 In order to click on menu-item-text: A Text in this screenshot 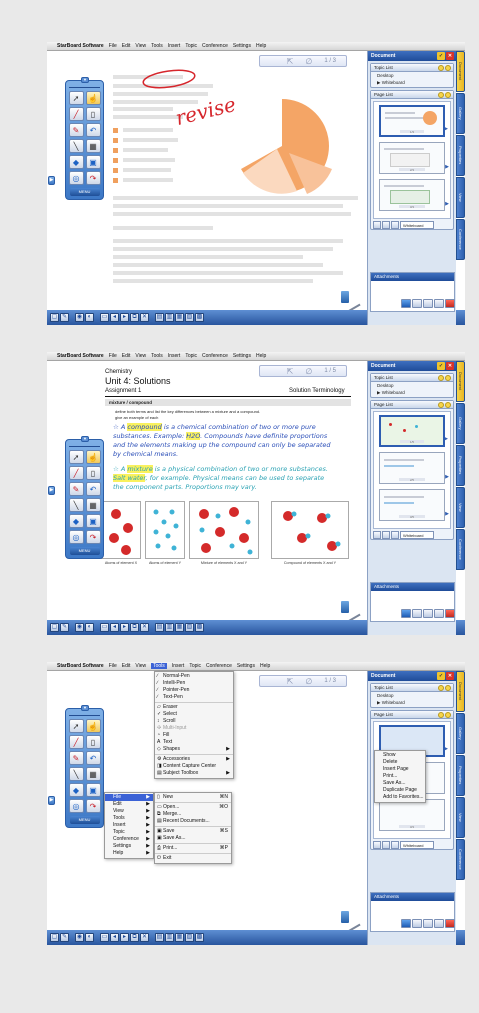, I will do `click(194, 742)`.